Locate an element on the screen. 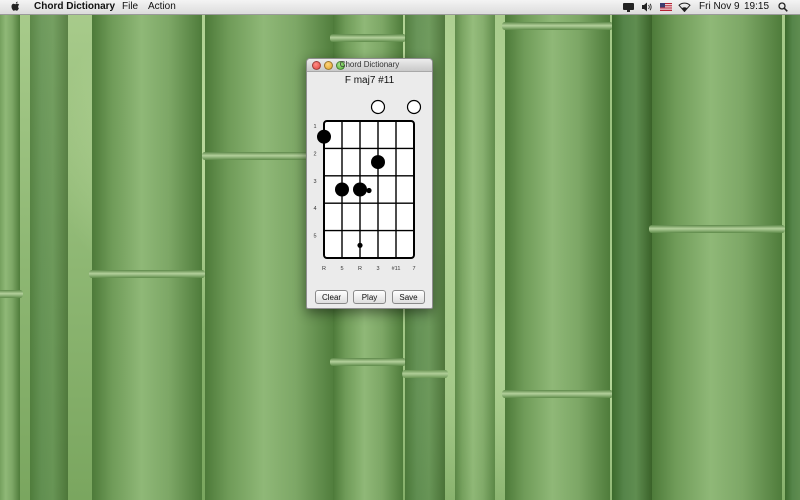  fret-number: 1 is located at coordinates (314, 127).